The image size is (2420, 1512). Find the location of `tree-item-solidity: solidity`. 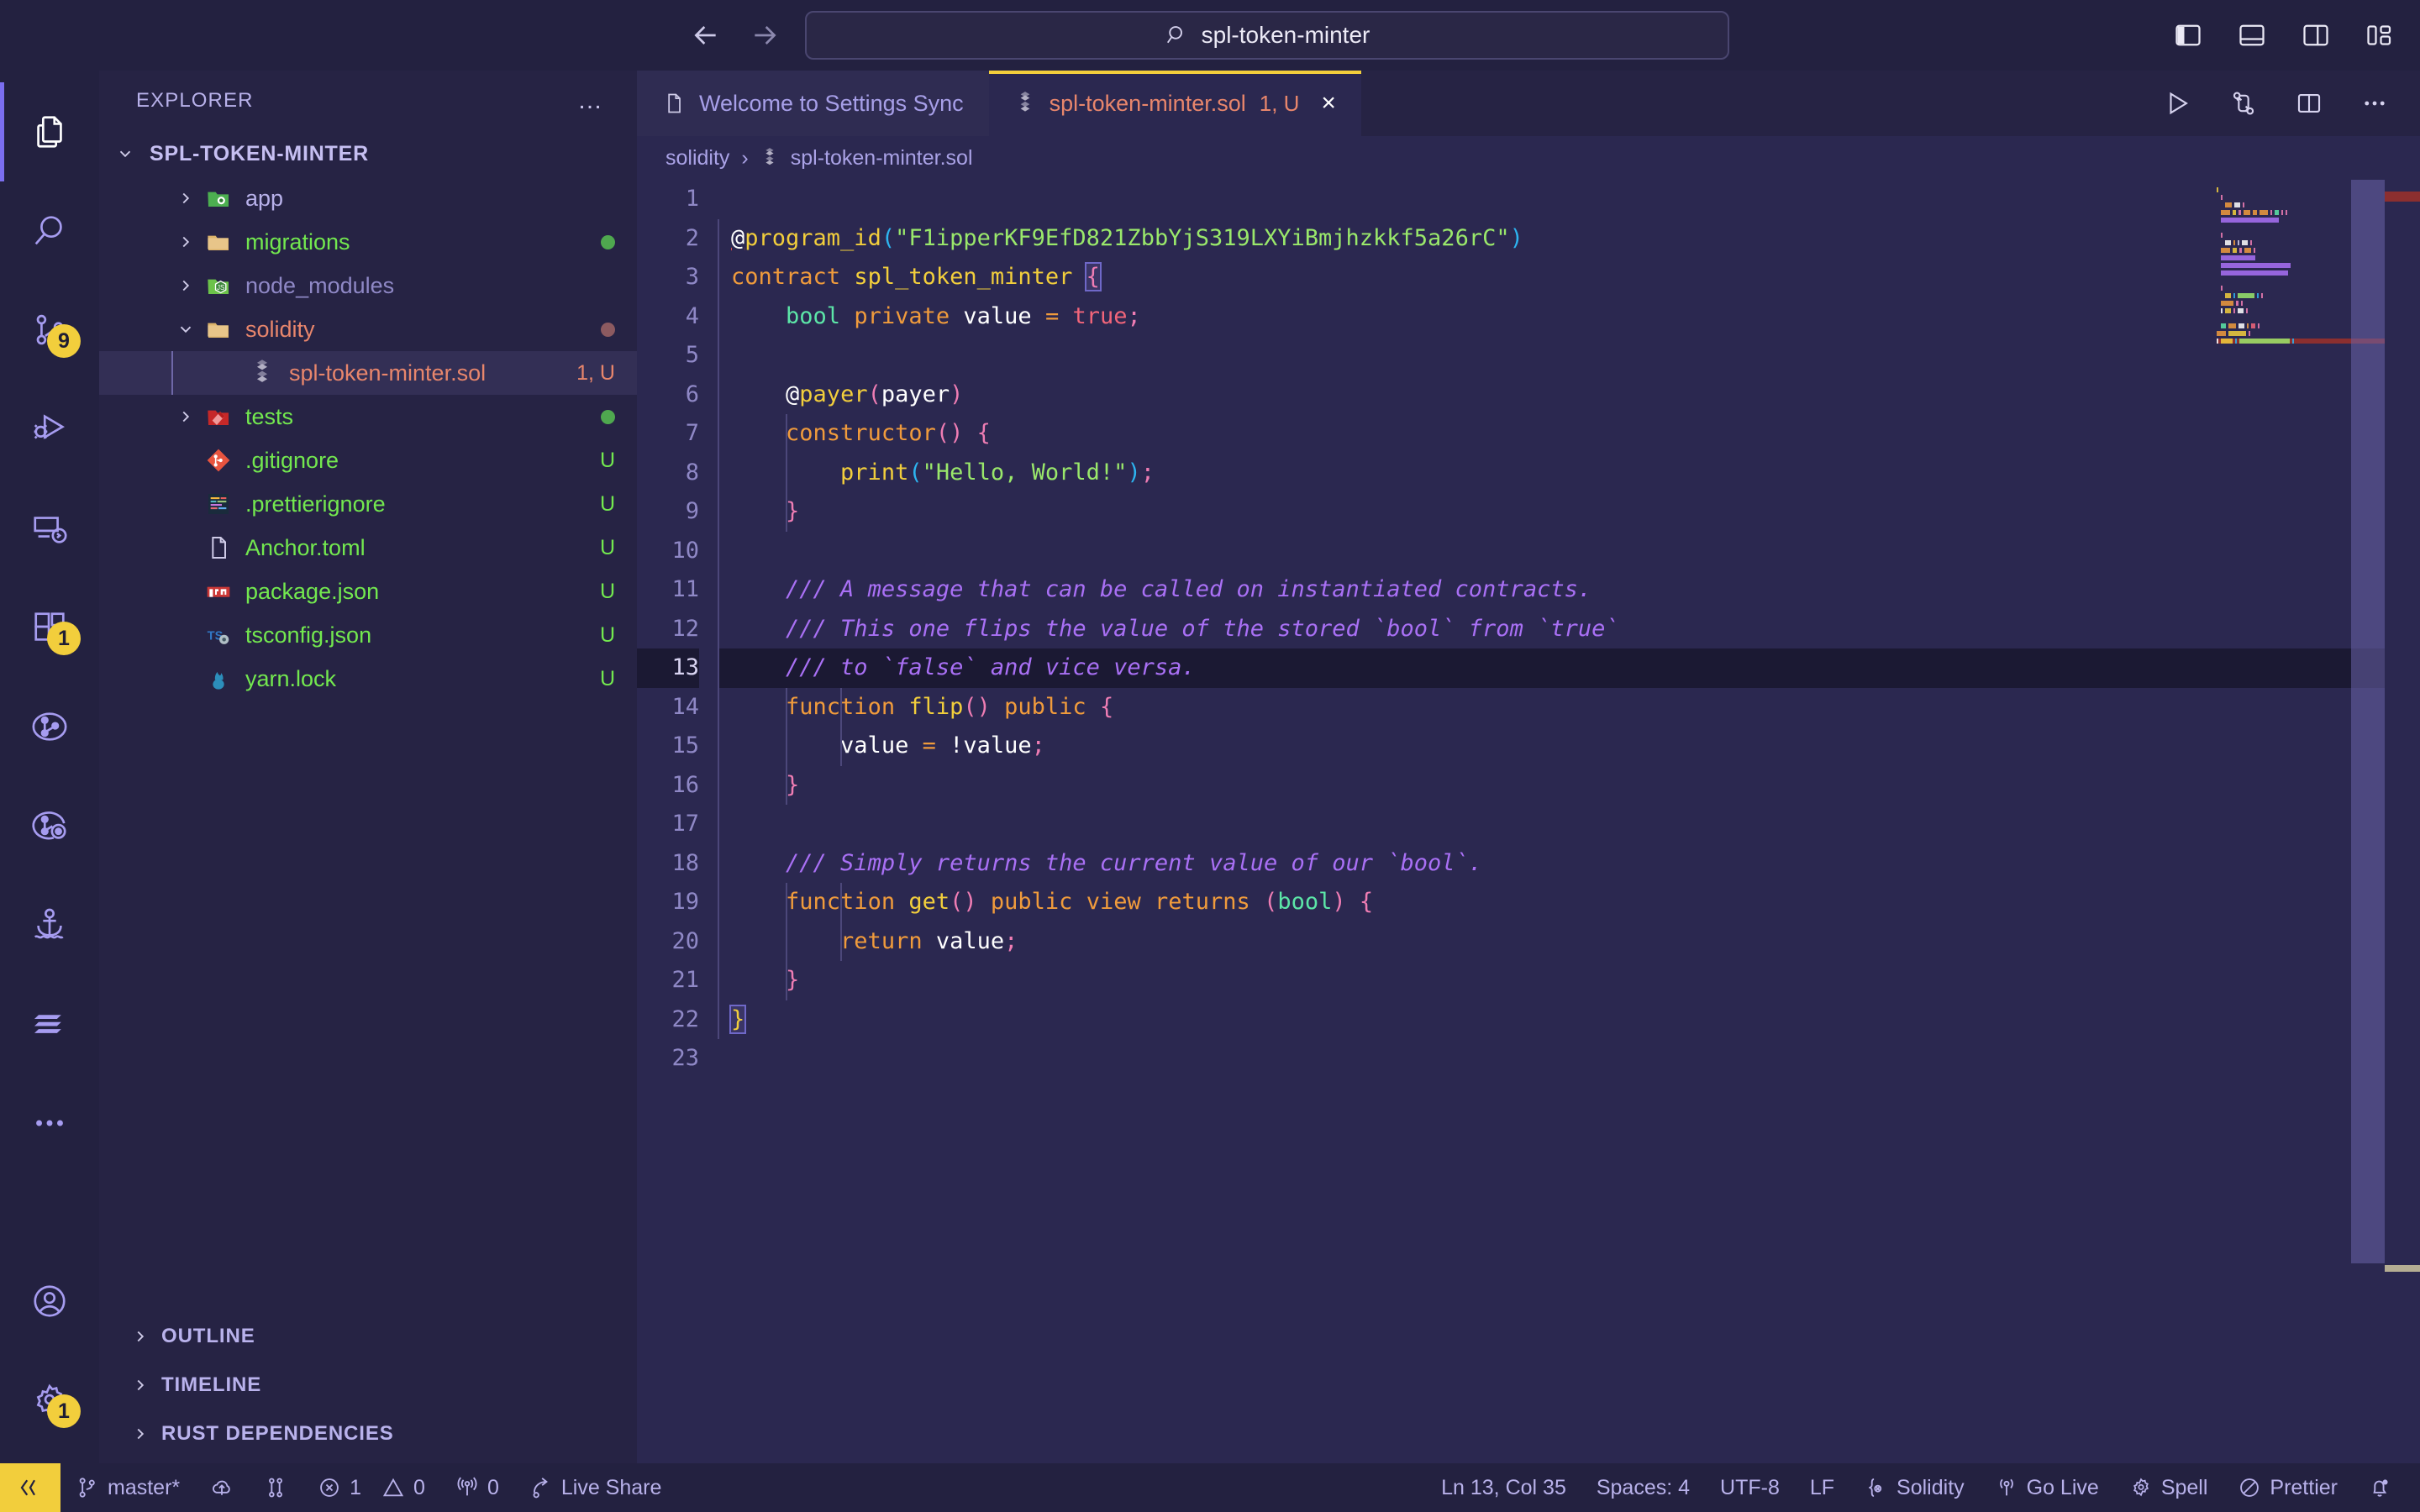

tree-item-solidity: solidity is located at coordinates (368, 329).